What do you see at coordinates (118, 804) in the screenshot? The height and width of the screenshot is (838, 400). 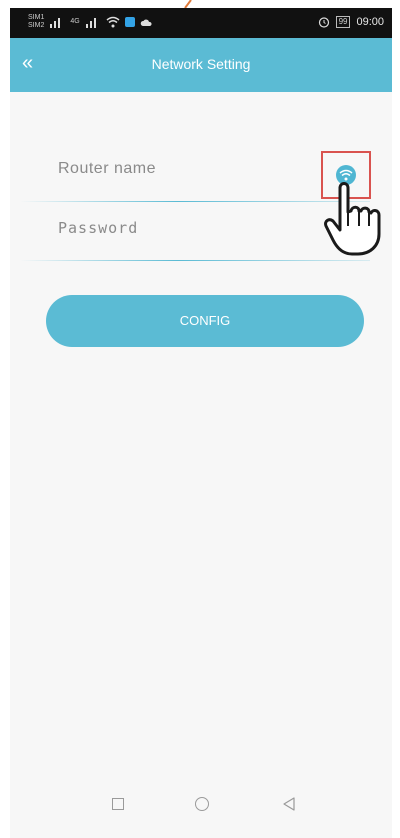 I see `recents-icon` at bounding box center [118, 804].